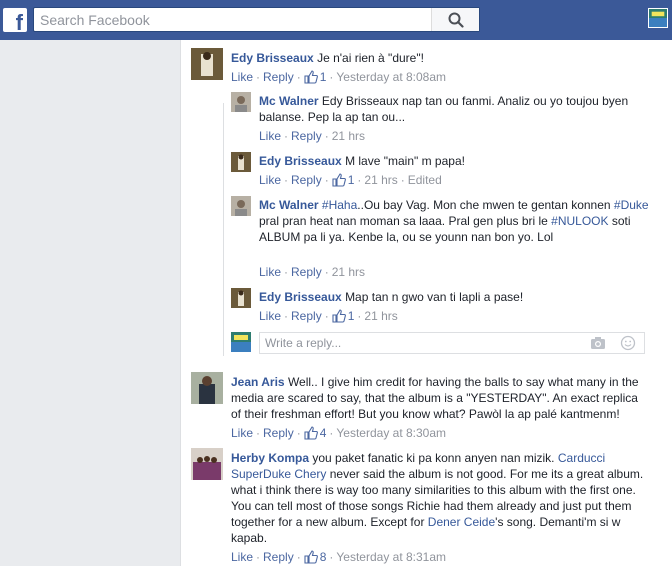 The width and height of the screenshot is (672, 566). What do you see at coordinates (598, 343) in the screenshot?
I see `camera-icon` at bounding box center [598, 343].